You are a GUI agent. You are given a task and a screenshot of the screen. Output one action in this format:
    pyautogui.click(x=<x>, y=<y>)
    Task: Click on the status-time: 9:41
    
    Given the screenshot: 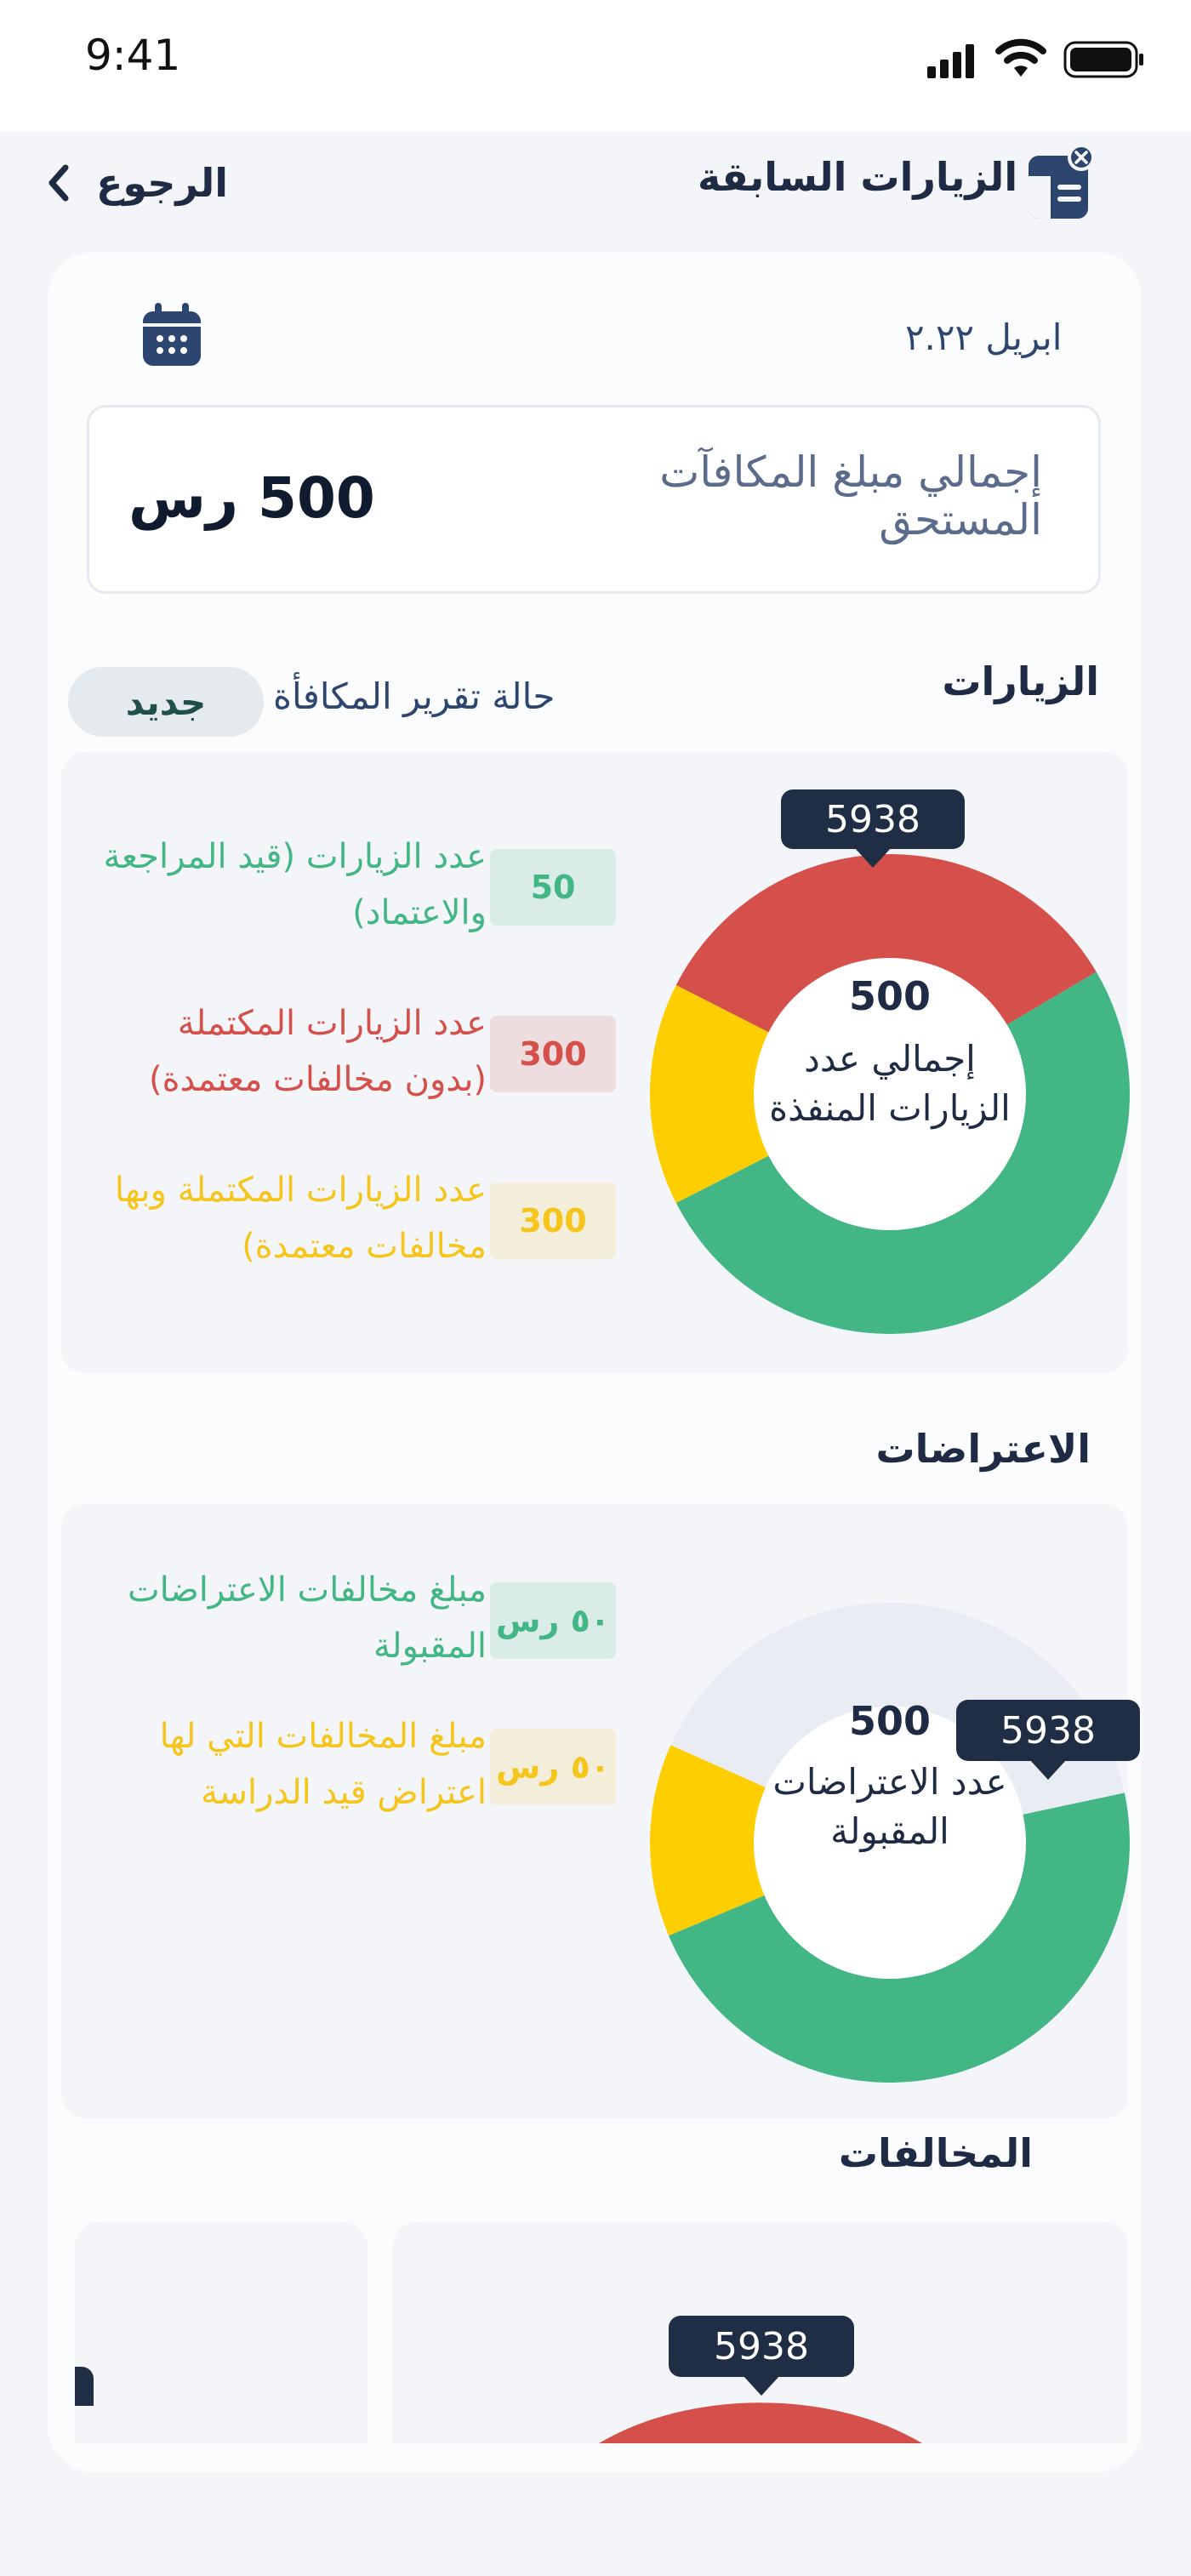 What is the action you would take?
    pyautogui.click(x=133, y=56)
    